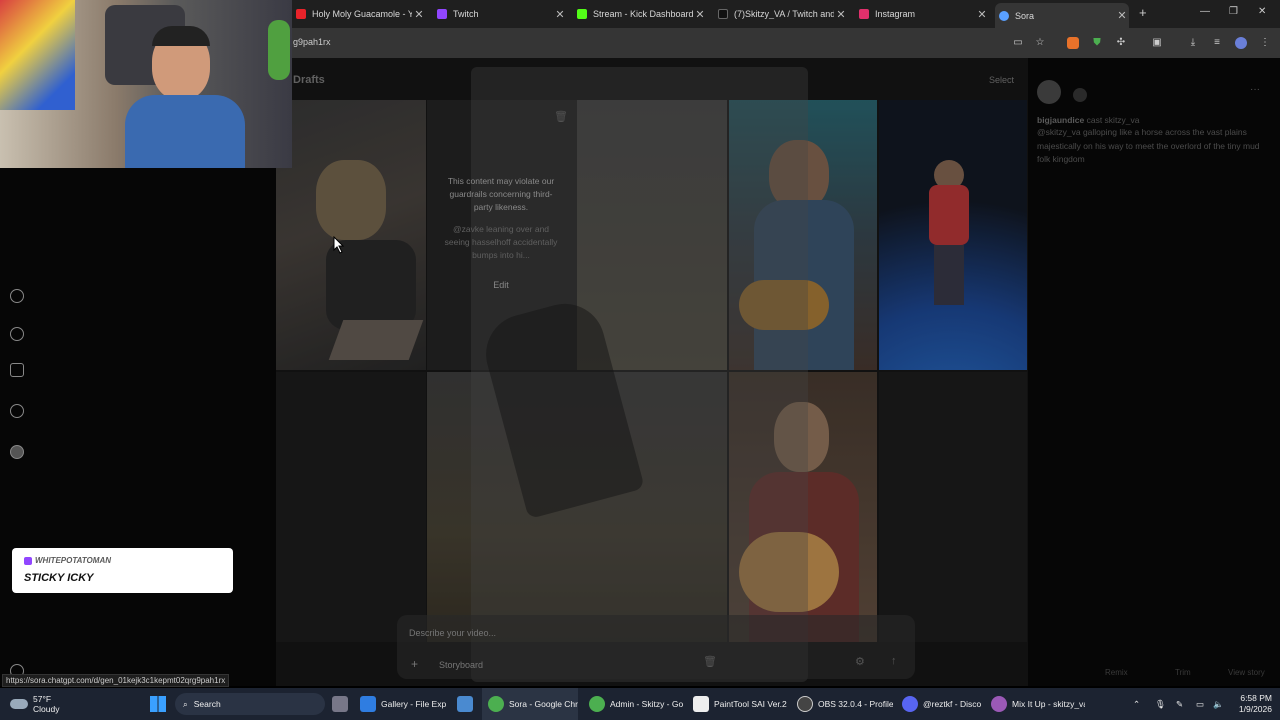 Image resolution: width=1280 pixels, height=720 pixels. What do you see at coordinates (784, 14) in the screenshot?
I see `tab-label: (7)Skitzy_VA / Twitch and` at bounding box center [784, 14].